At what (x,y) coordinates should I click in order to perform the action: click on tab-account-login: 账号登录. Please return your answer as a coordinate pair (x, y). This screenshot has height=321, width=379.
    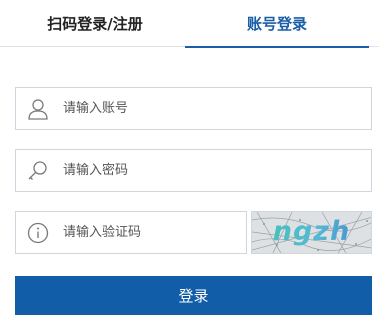
    Looking at the image, I should click on (277, 24).